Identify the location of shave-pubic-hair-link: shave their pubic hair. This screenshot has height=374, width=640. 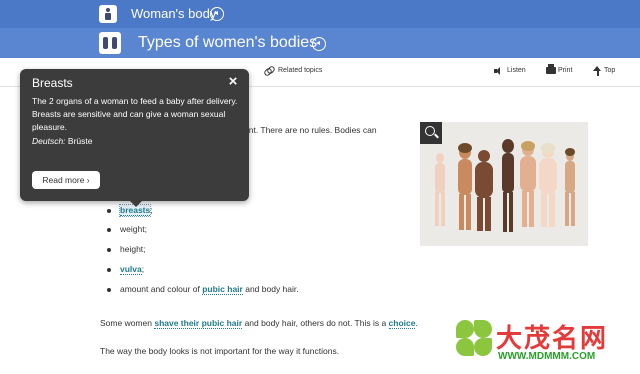
(198, 323).